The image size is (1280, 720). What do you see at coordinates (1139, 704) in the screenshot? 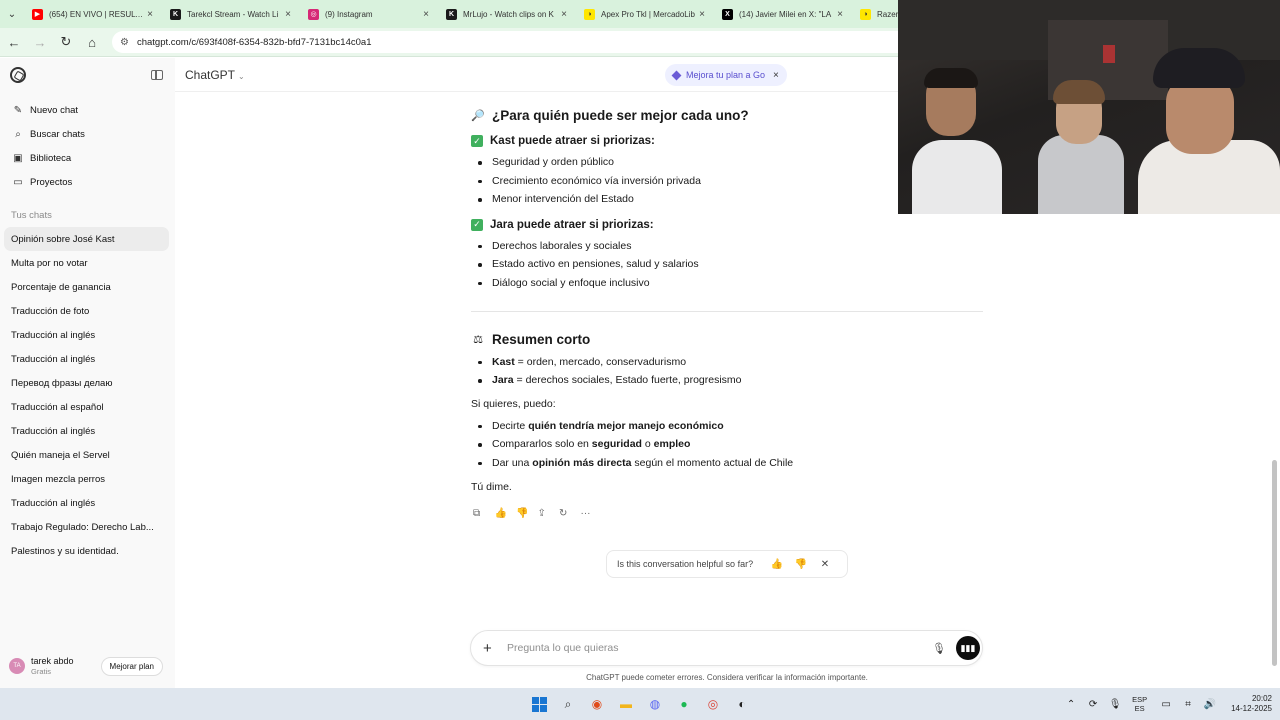
I see `language-indicator: ESP ES` at bounding box center [1139, 704].